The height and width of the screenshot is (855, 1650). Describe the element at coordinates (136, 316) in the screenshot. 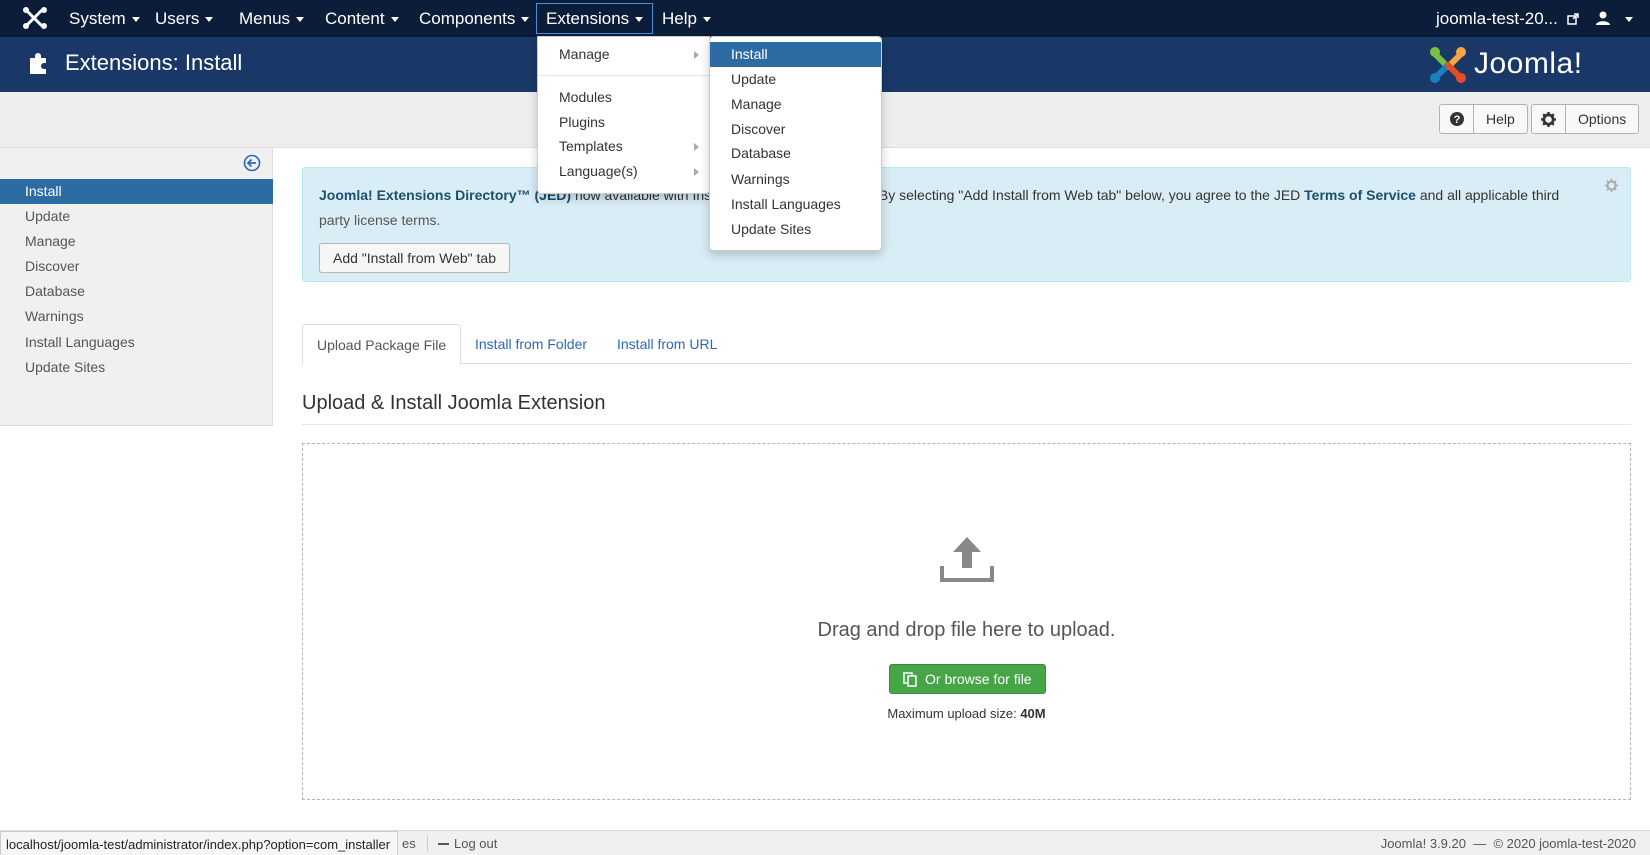

I see `sidebar-item-warnings: Warnings` at that location.